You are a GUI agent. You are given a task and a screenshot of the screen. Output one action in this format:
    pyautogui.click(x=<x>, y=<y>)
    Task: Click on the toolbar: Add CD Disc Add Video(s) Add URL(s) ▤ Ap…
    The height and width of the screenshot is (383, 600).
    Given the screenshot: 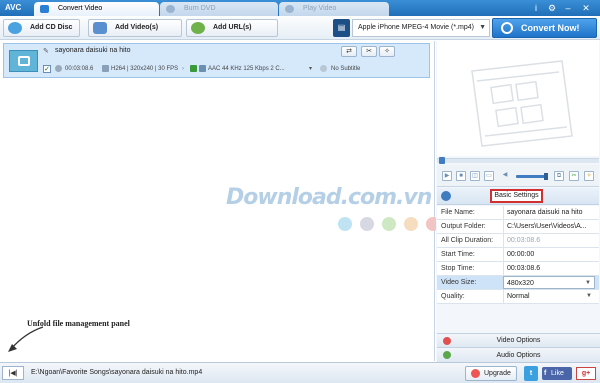 What is the action you would take?
    pyautogui.click(x=300, y=28)
    